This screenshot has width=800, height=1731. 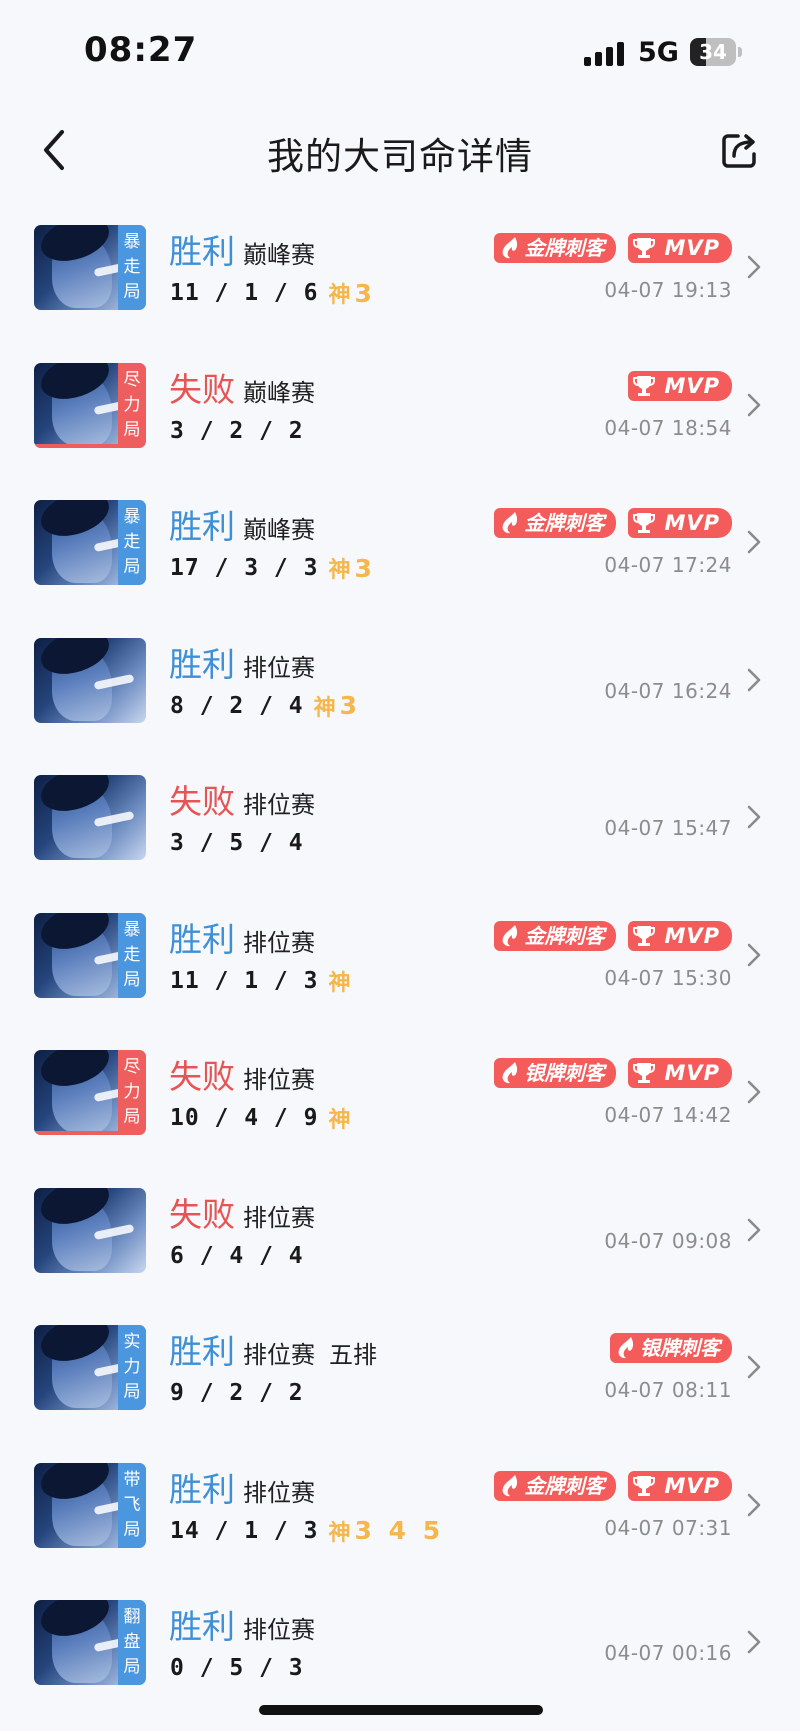 I want to click on kda: 6 / 4 / 4, so click(x=237, y=1255).